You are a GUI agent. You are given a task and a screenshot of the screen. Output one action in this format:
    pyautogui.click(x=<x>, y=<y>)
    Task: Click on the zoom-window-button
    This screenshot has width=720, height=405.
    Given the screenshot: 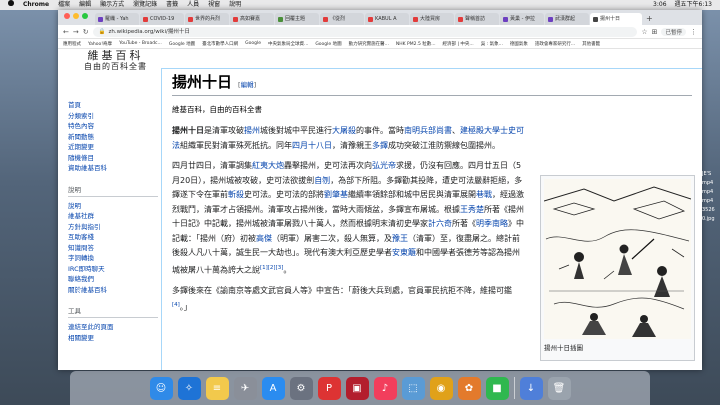 What is the action you would take?
    pyautogui.click(x=85, y=15)
    